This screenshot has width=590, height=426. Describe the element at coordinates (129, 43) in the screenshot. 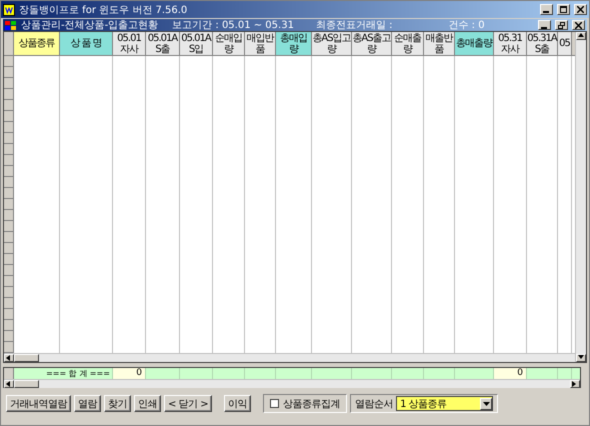

I see `column-header: 05.01자사` at that location.